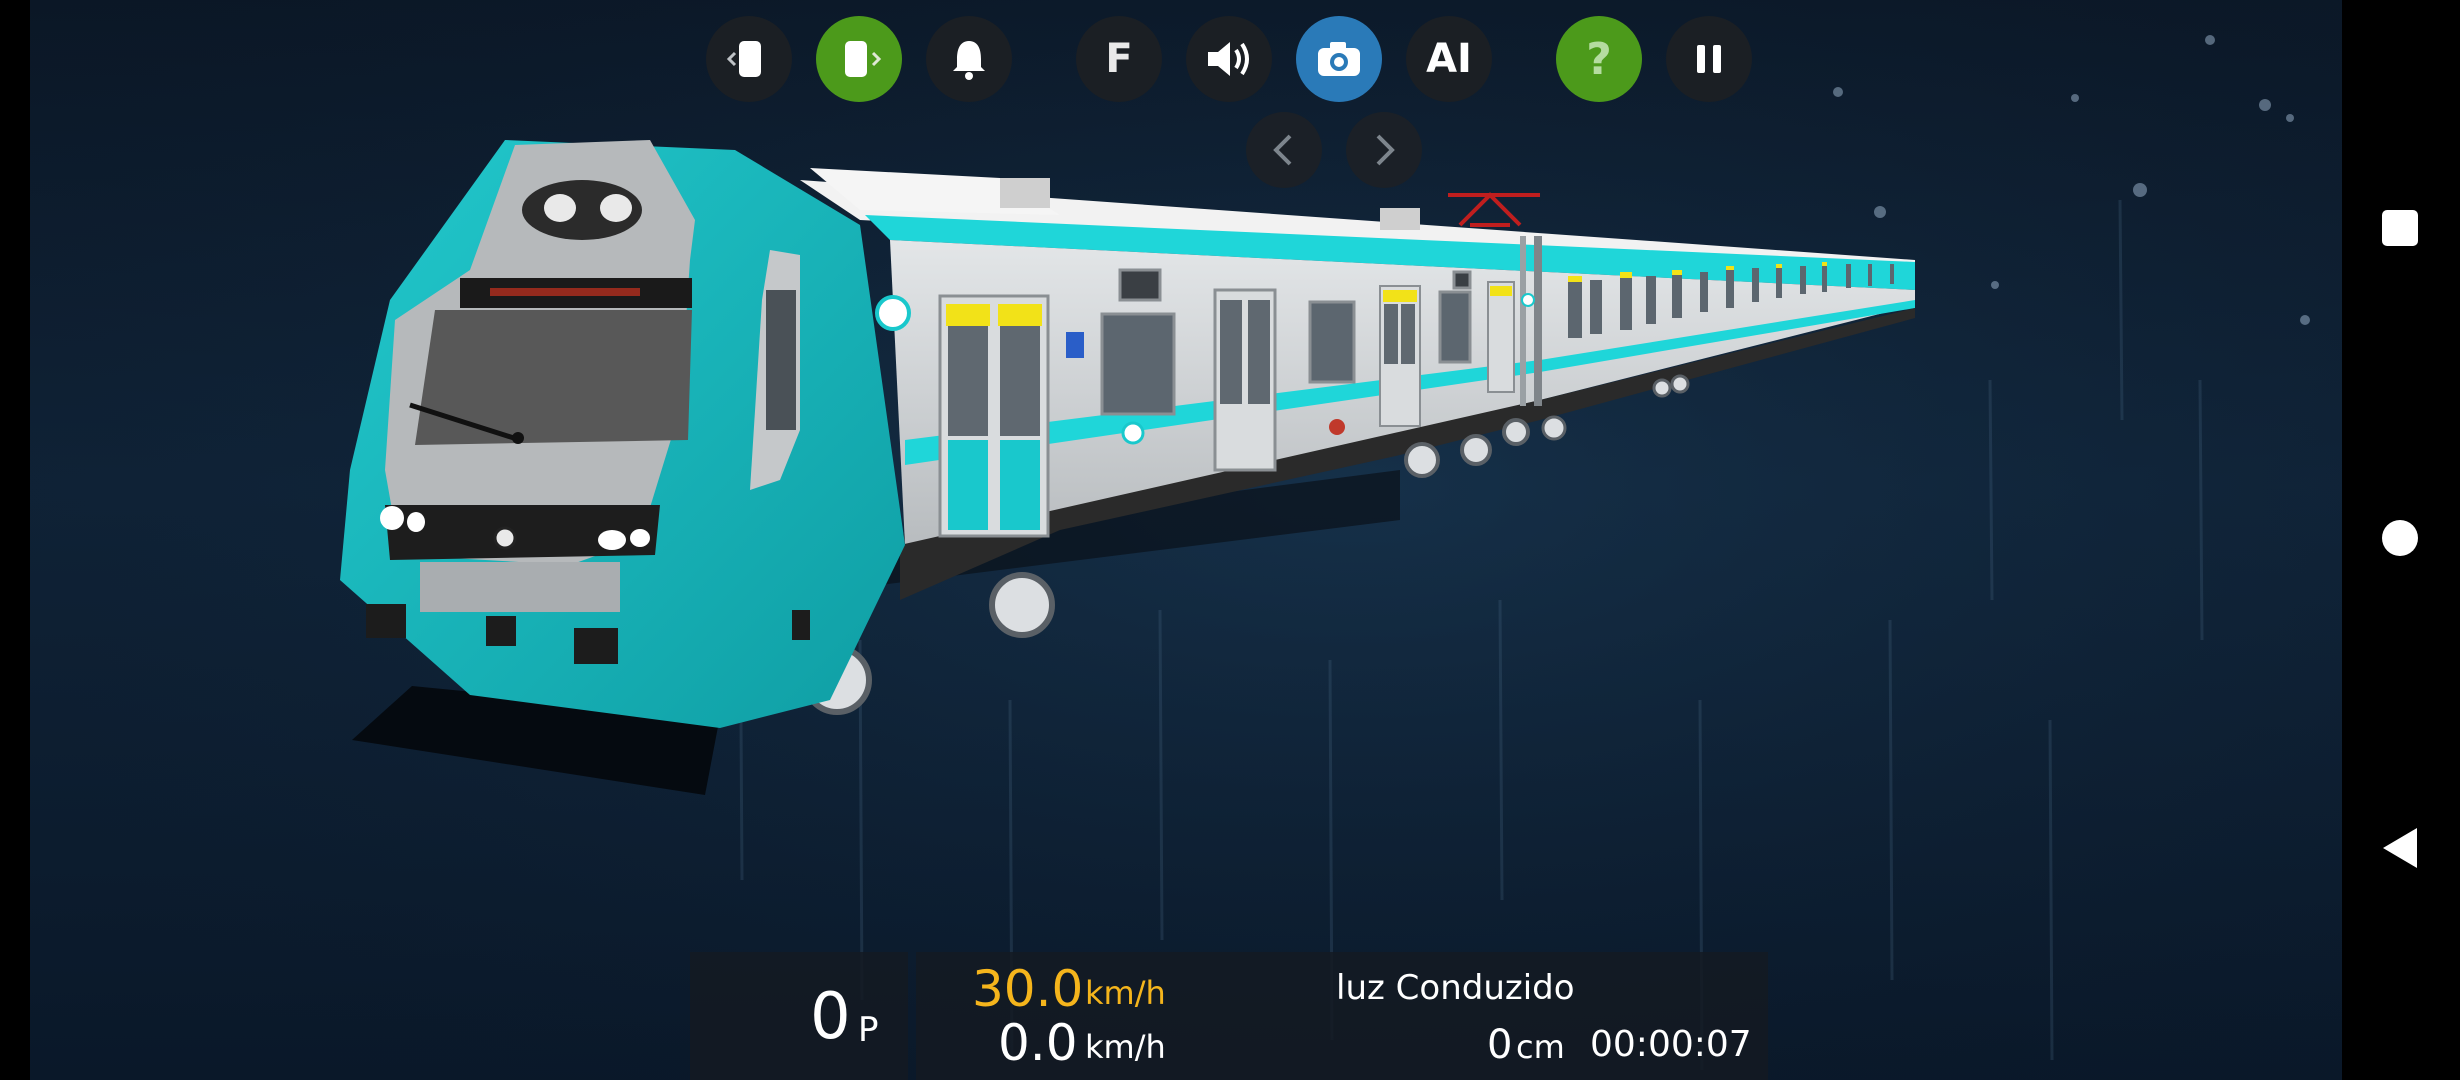 The width and height of the screenshot is (2460, 1080). I want to click on speaker-icon, so click(1228, 59).